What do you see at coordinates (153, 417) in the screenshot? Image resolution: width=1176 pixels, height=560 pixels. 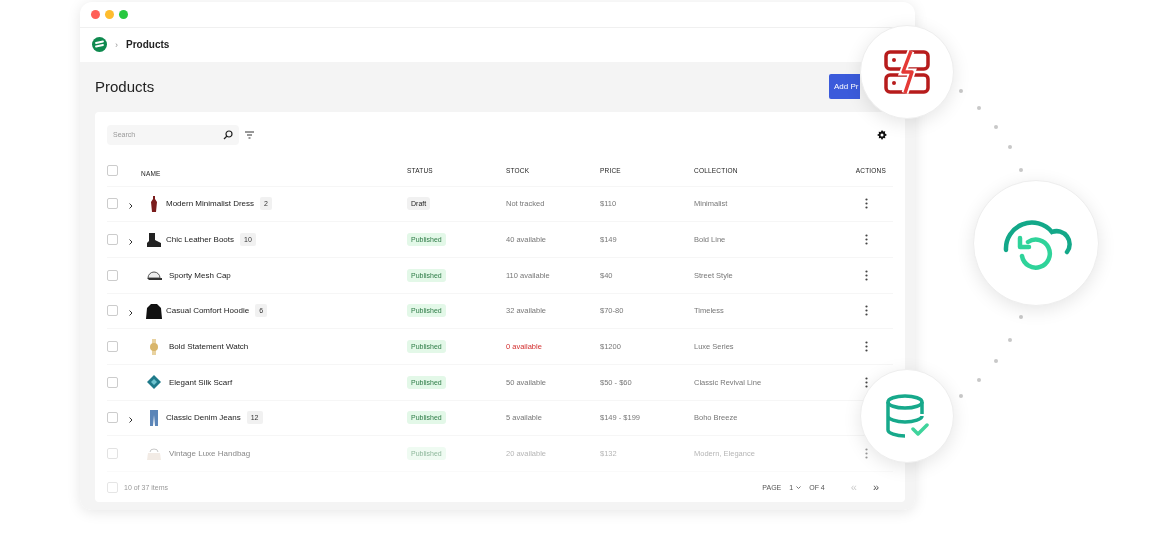 I see `jeans-icon` at bounding box center [153, 417].